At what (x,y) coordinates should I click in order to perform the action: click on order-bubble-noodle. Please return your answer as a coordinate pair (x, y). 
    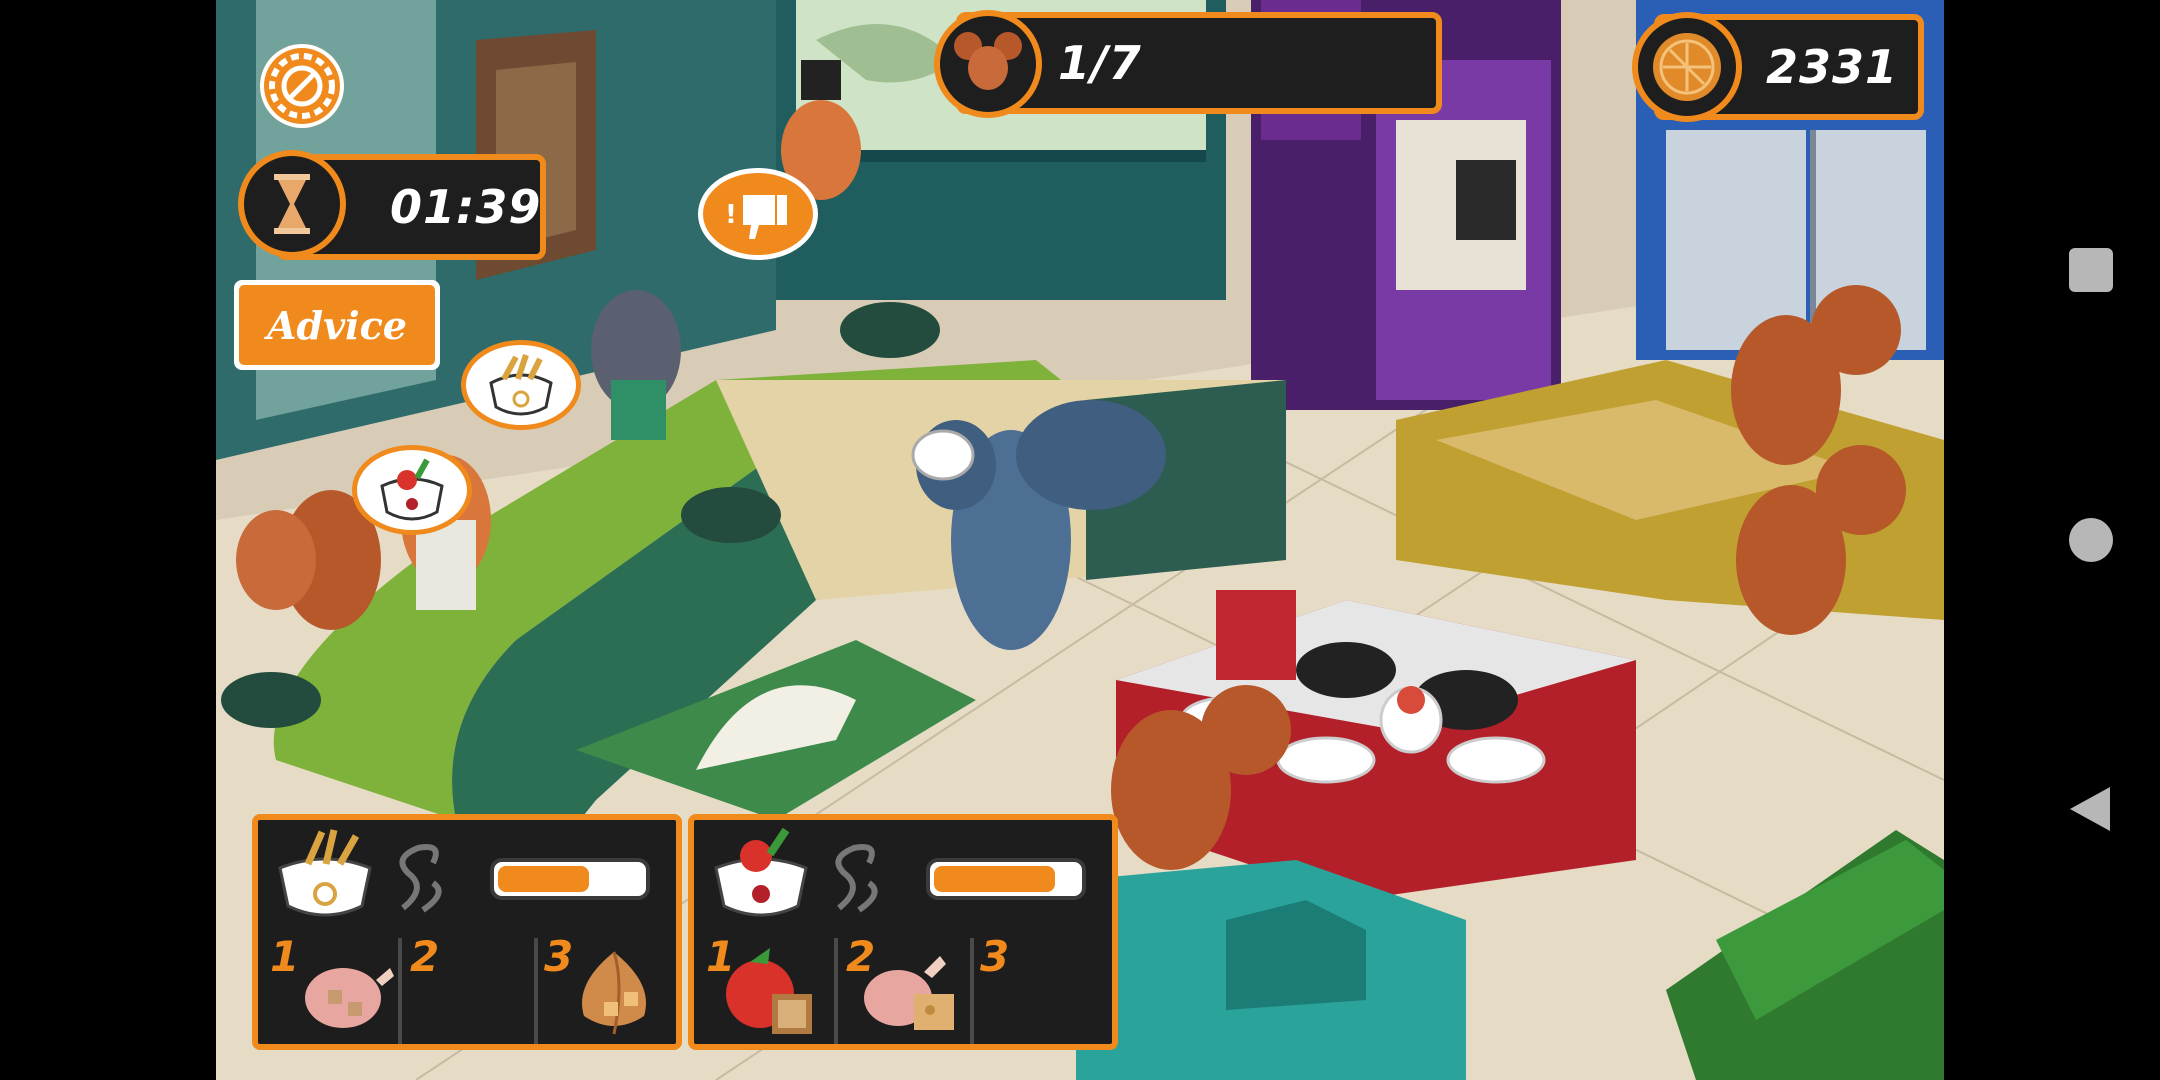
    Looking at the image, I should click on (521, 385).